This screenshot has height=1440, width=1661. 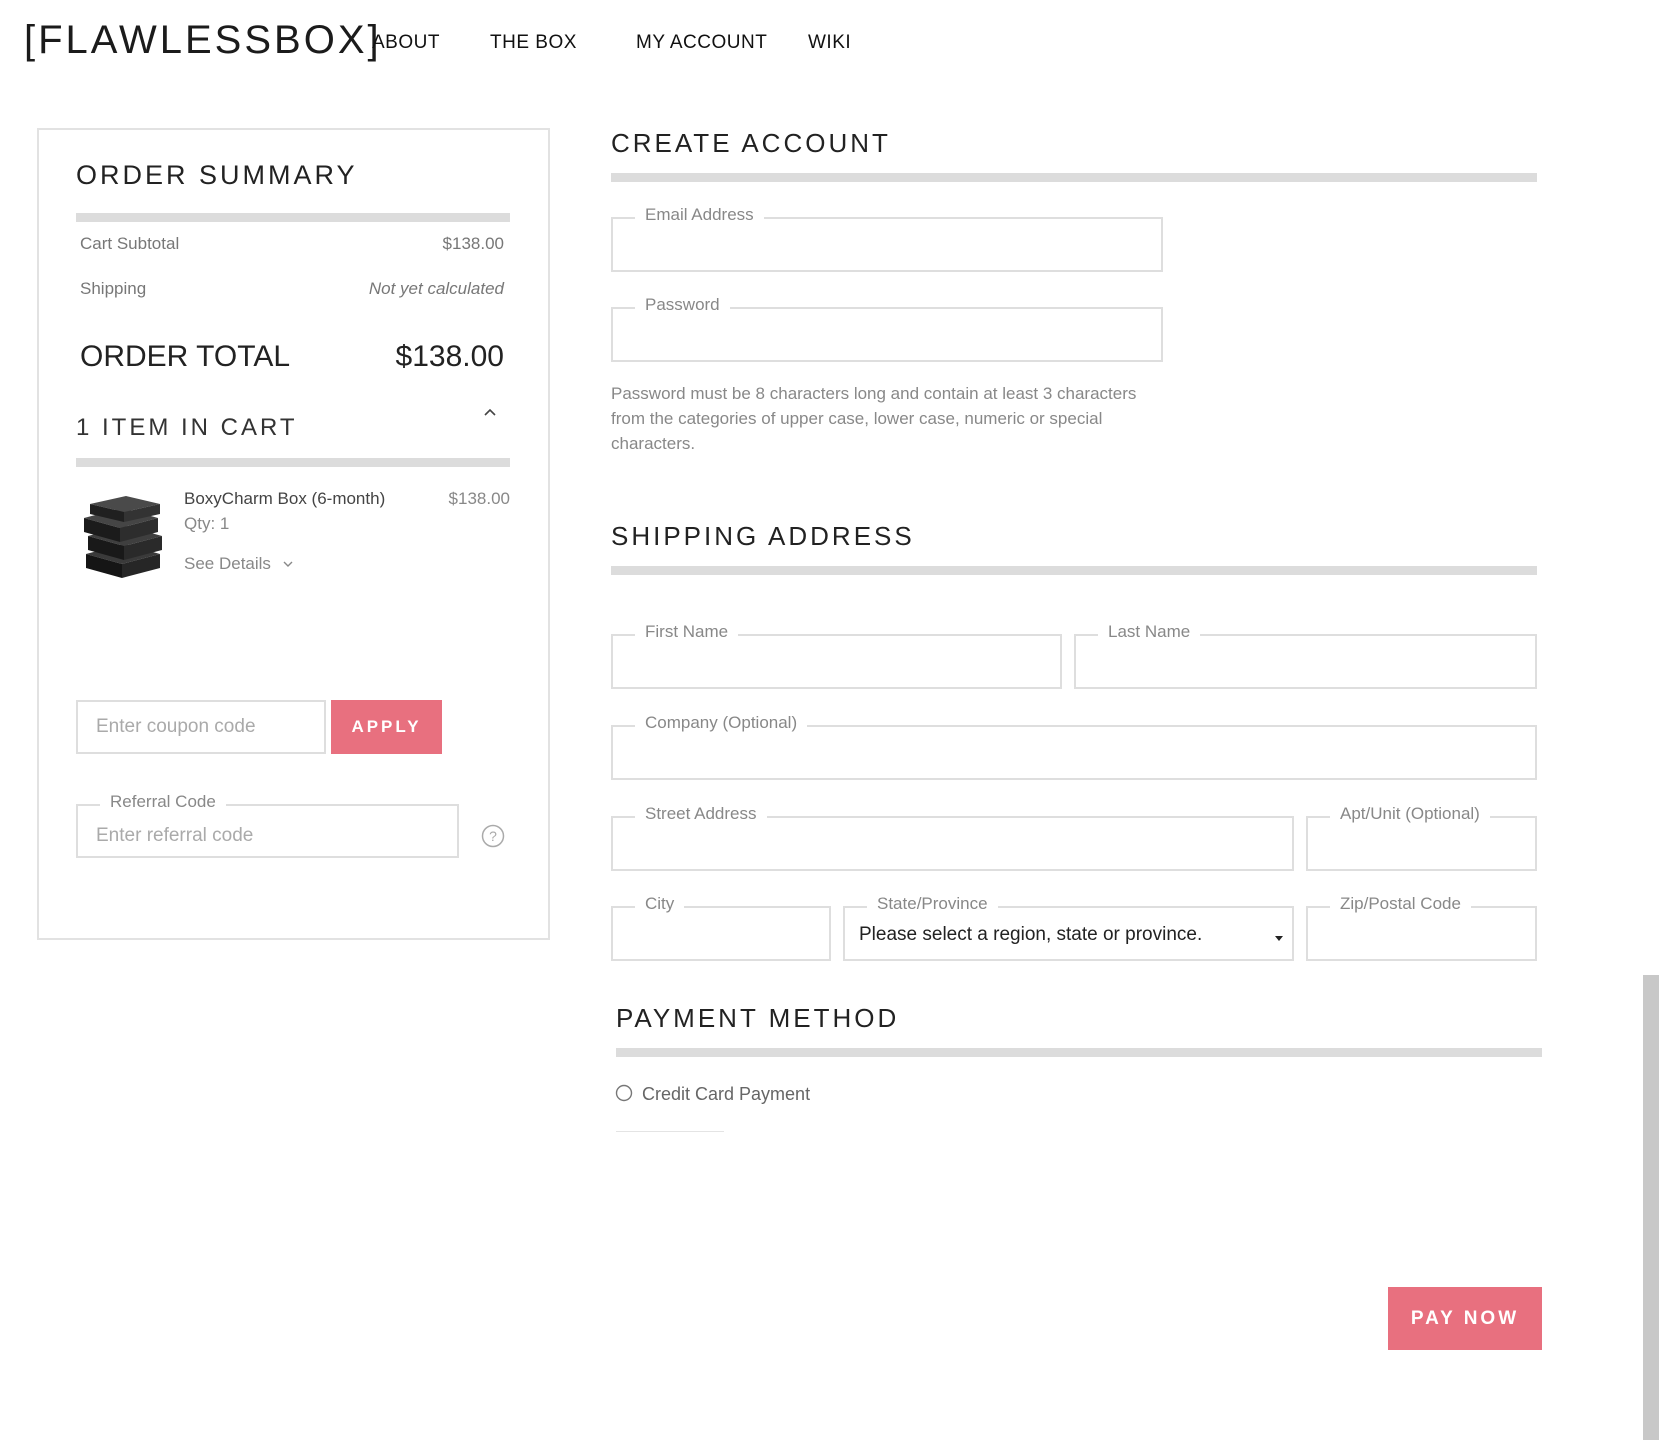 What do you see at coordinates (1074, 177) in the screenshot?
I see `create-account-divider` at bounding box center [1074, 177].